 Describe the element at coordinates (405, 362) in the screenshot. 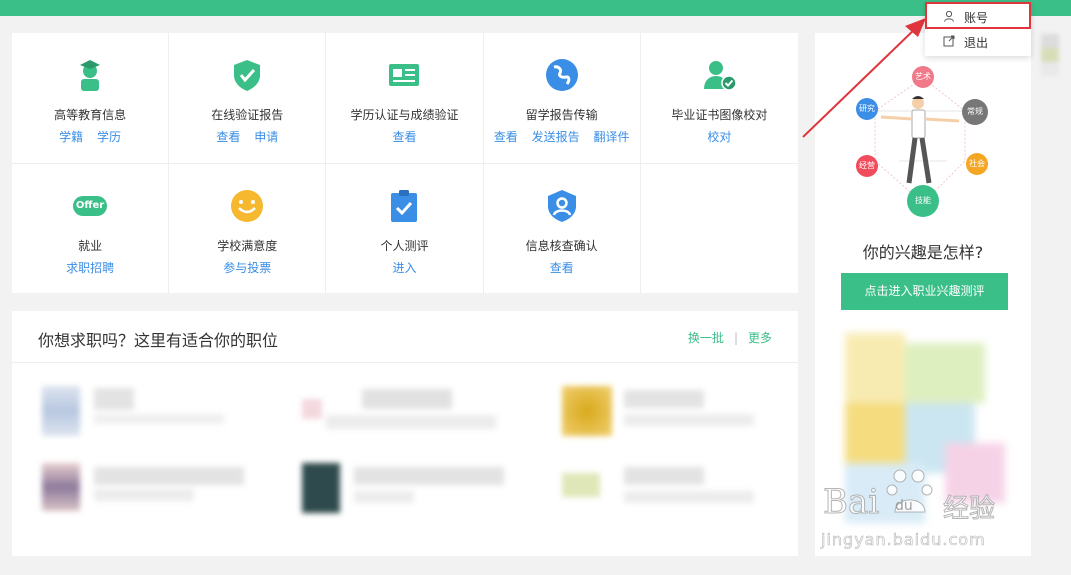

I see `divider` at that location.